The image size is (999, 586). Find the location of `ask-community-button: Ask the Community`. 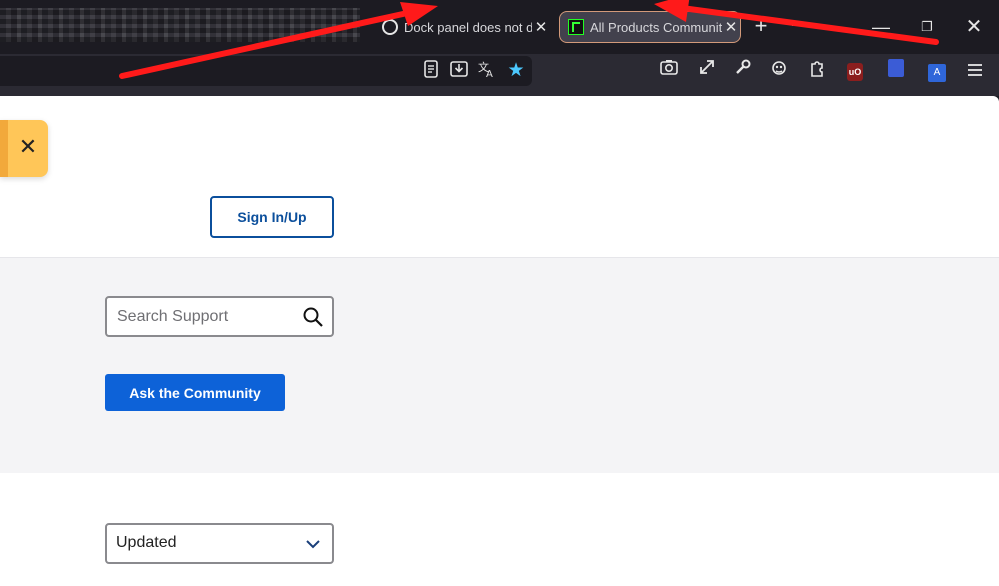

ask-community-button: Ask the Community is located at coordinates (195, 392).